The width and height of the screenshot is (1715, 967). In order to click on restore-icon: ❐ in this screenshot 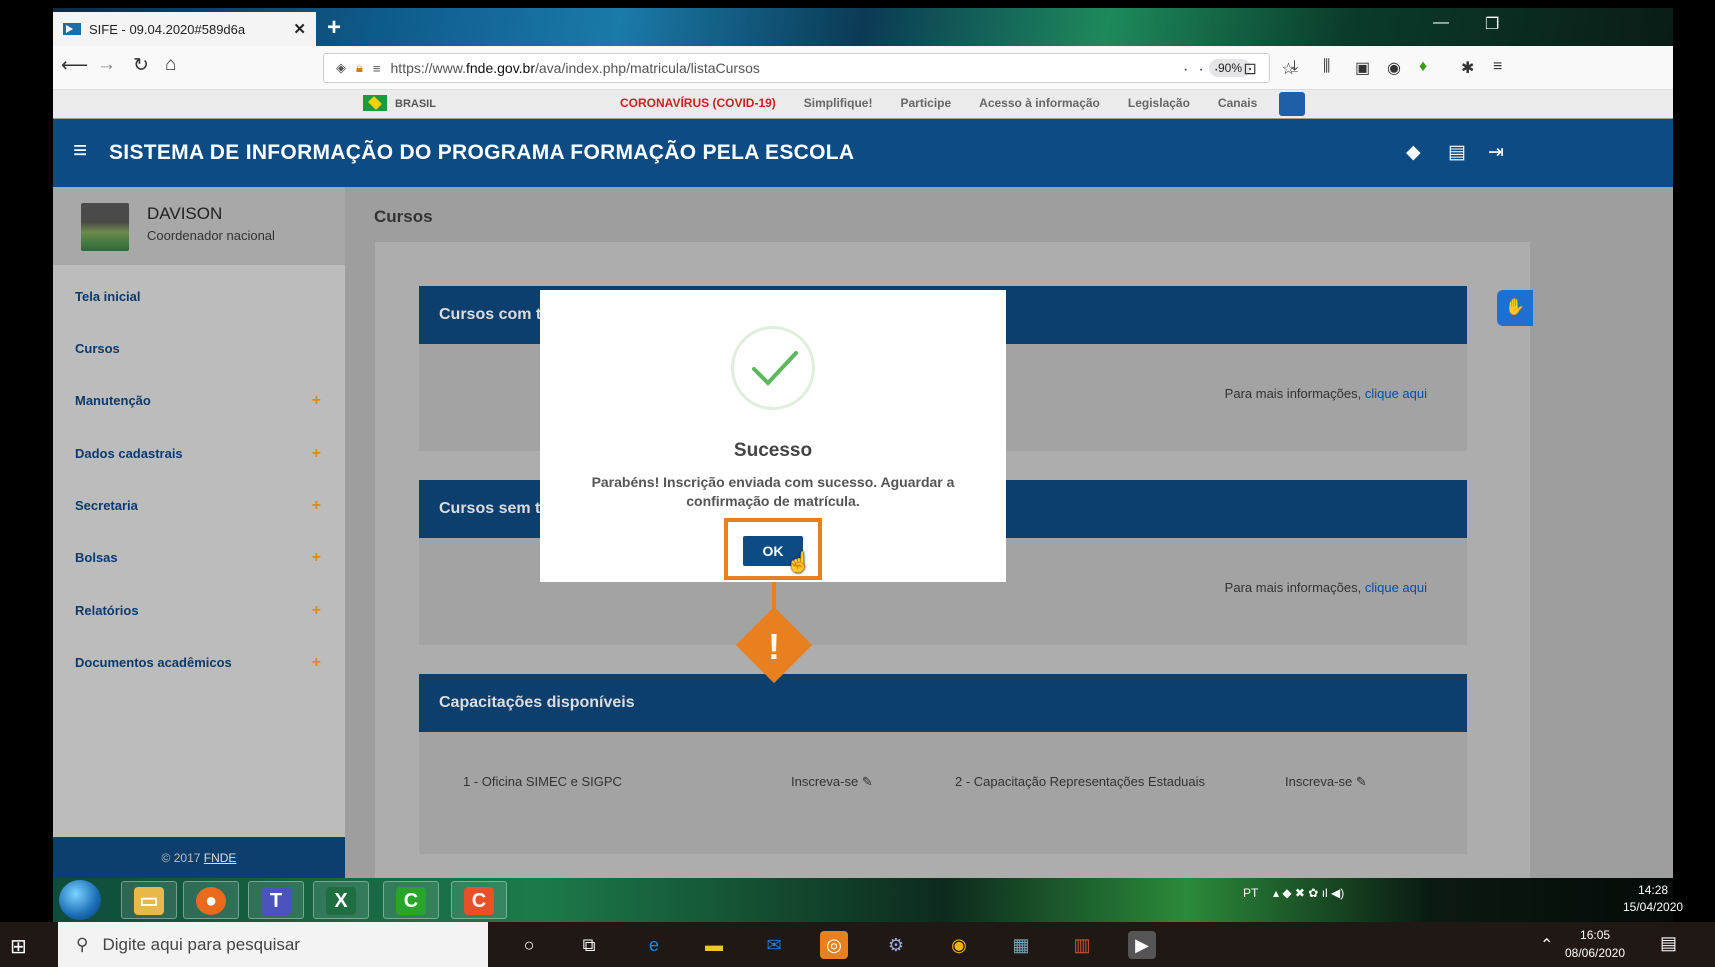, I will do `click(1492, 24)`.